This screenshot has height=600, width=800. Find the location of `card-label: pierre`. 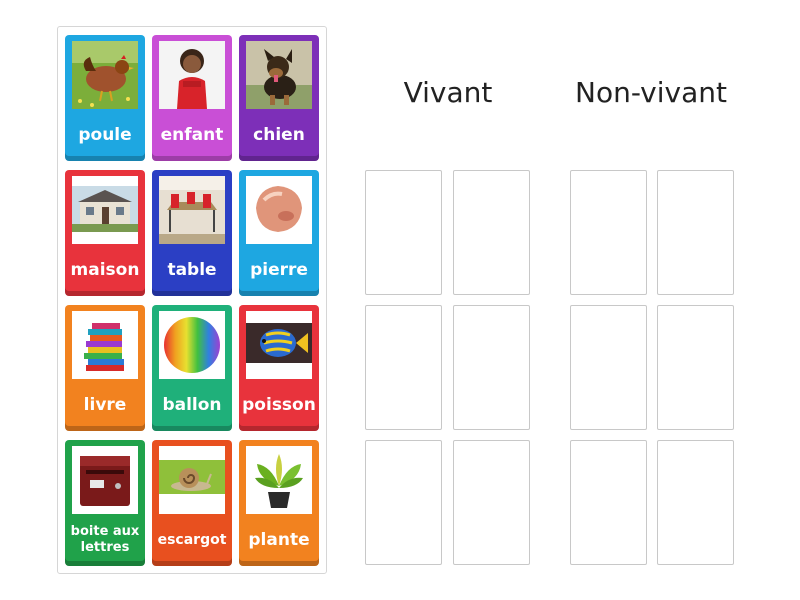

card-label: pierre is located at coordinates (279, 270).